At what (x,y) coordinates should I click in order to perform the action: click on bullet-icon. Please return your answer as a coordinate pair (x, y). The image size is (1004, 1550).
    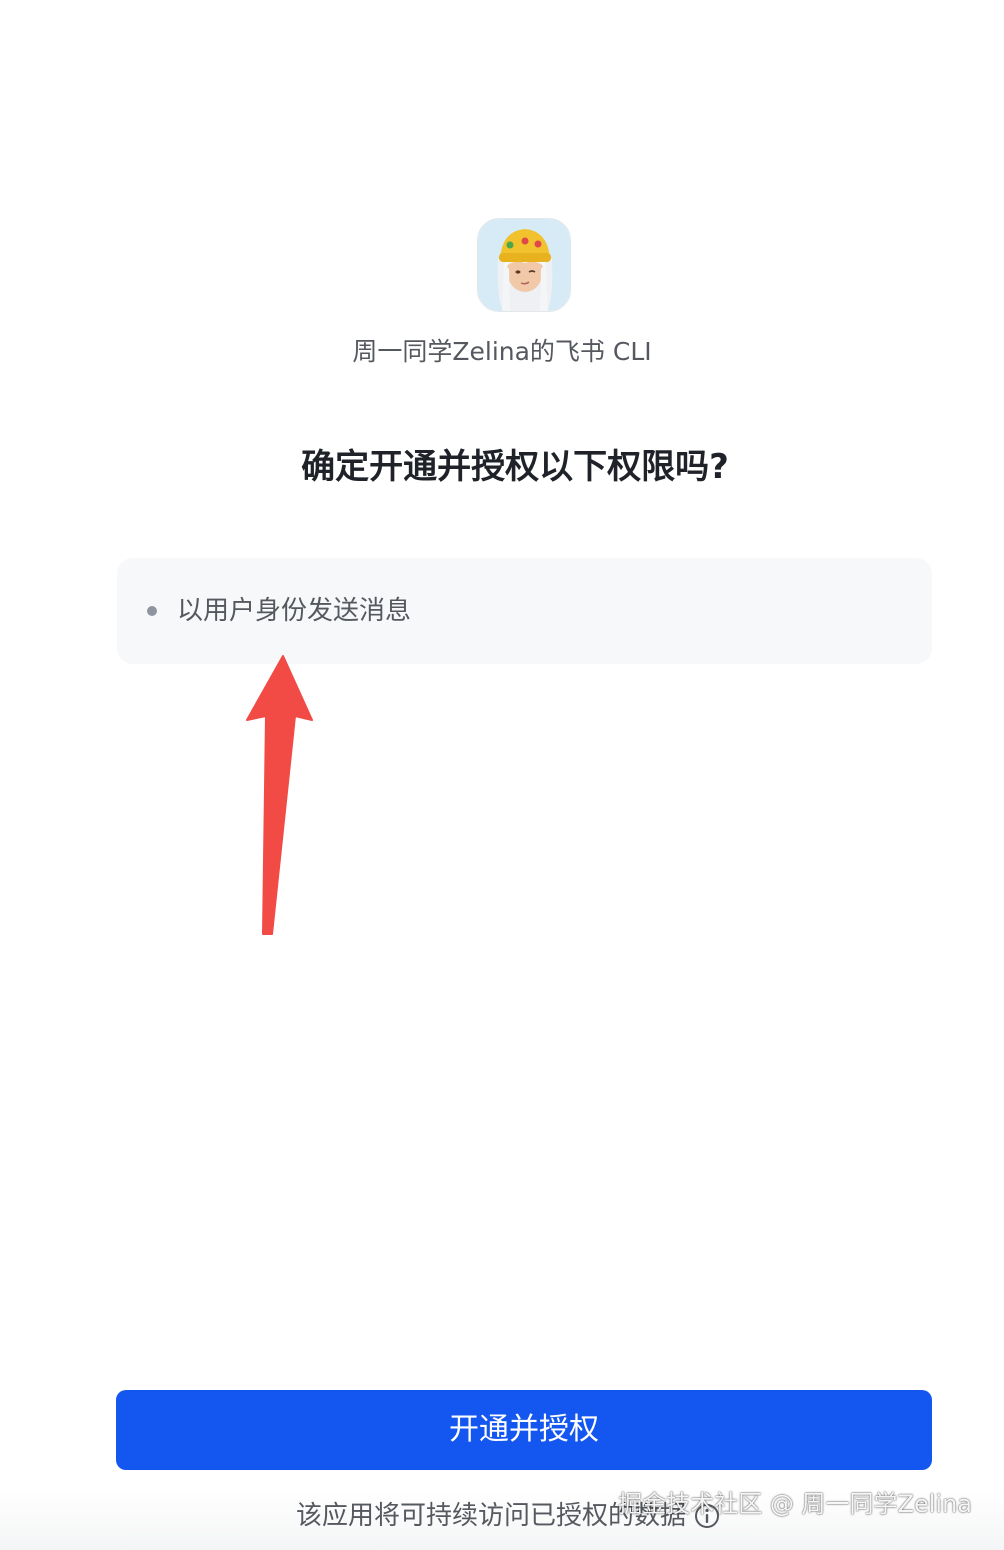
    Looking at the image, I should click on (152, 611).